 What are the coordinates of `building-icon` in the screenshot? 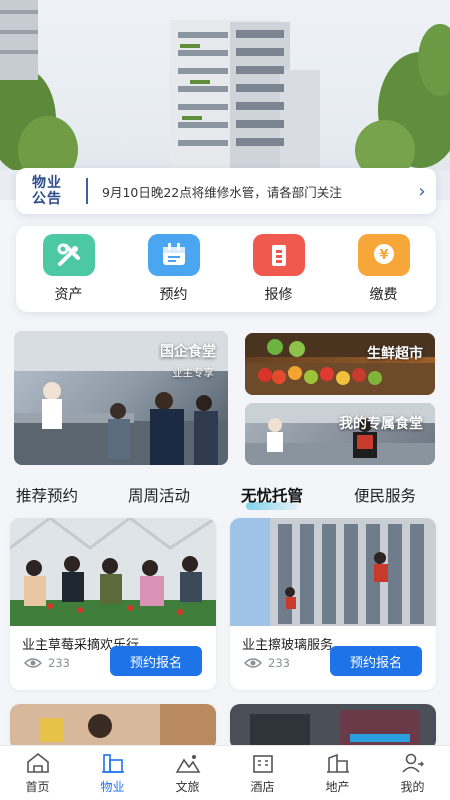 It's located at (278, 255).